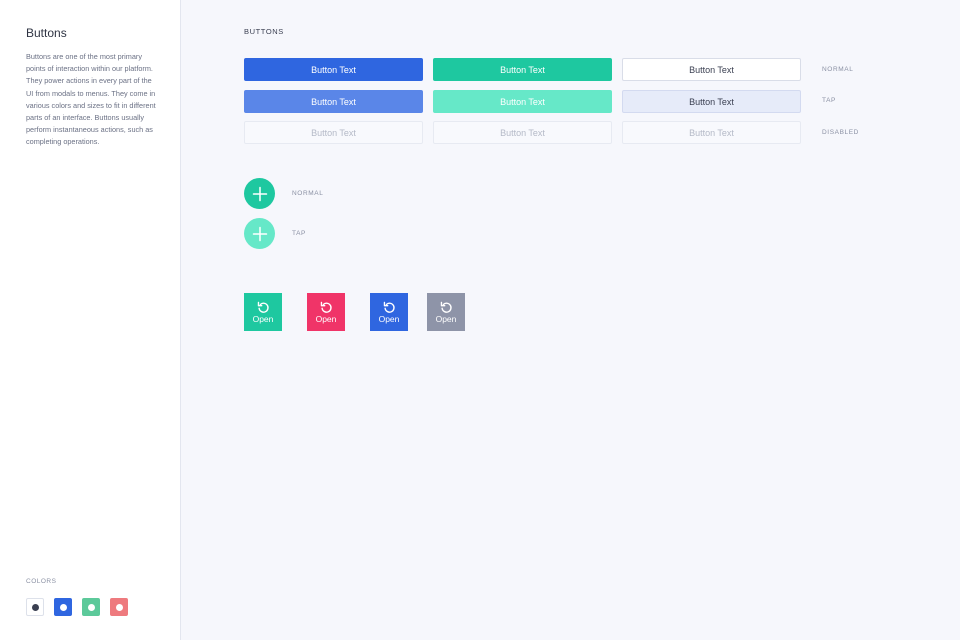  Describe the element at coordinates (77, 607) in the screenshot. I see `color-swatches` at that location.